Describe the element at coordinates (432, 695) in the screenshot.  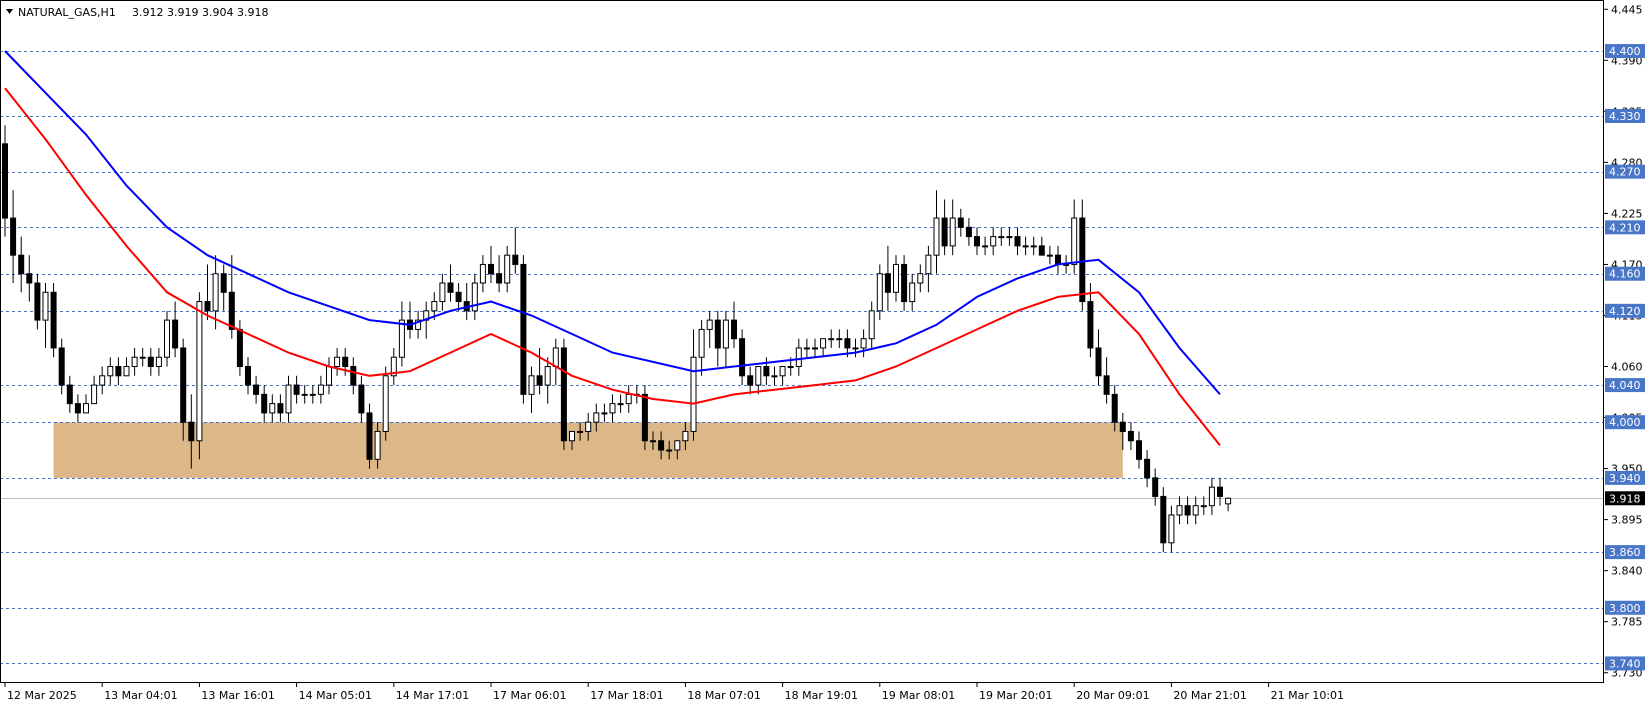
I see `x-tick-label: 14 Mar 17:01` at that location.